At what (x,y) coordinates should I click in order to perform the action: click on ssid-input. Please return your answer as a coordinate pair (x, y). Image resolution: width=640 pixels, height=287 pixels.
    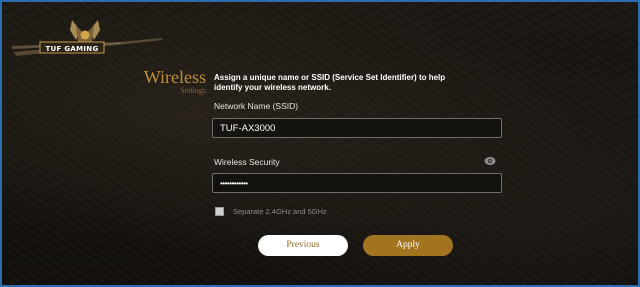
    Looking at the image, I should click on (357, 128).